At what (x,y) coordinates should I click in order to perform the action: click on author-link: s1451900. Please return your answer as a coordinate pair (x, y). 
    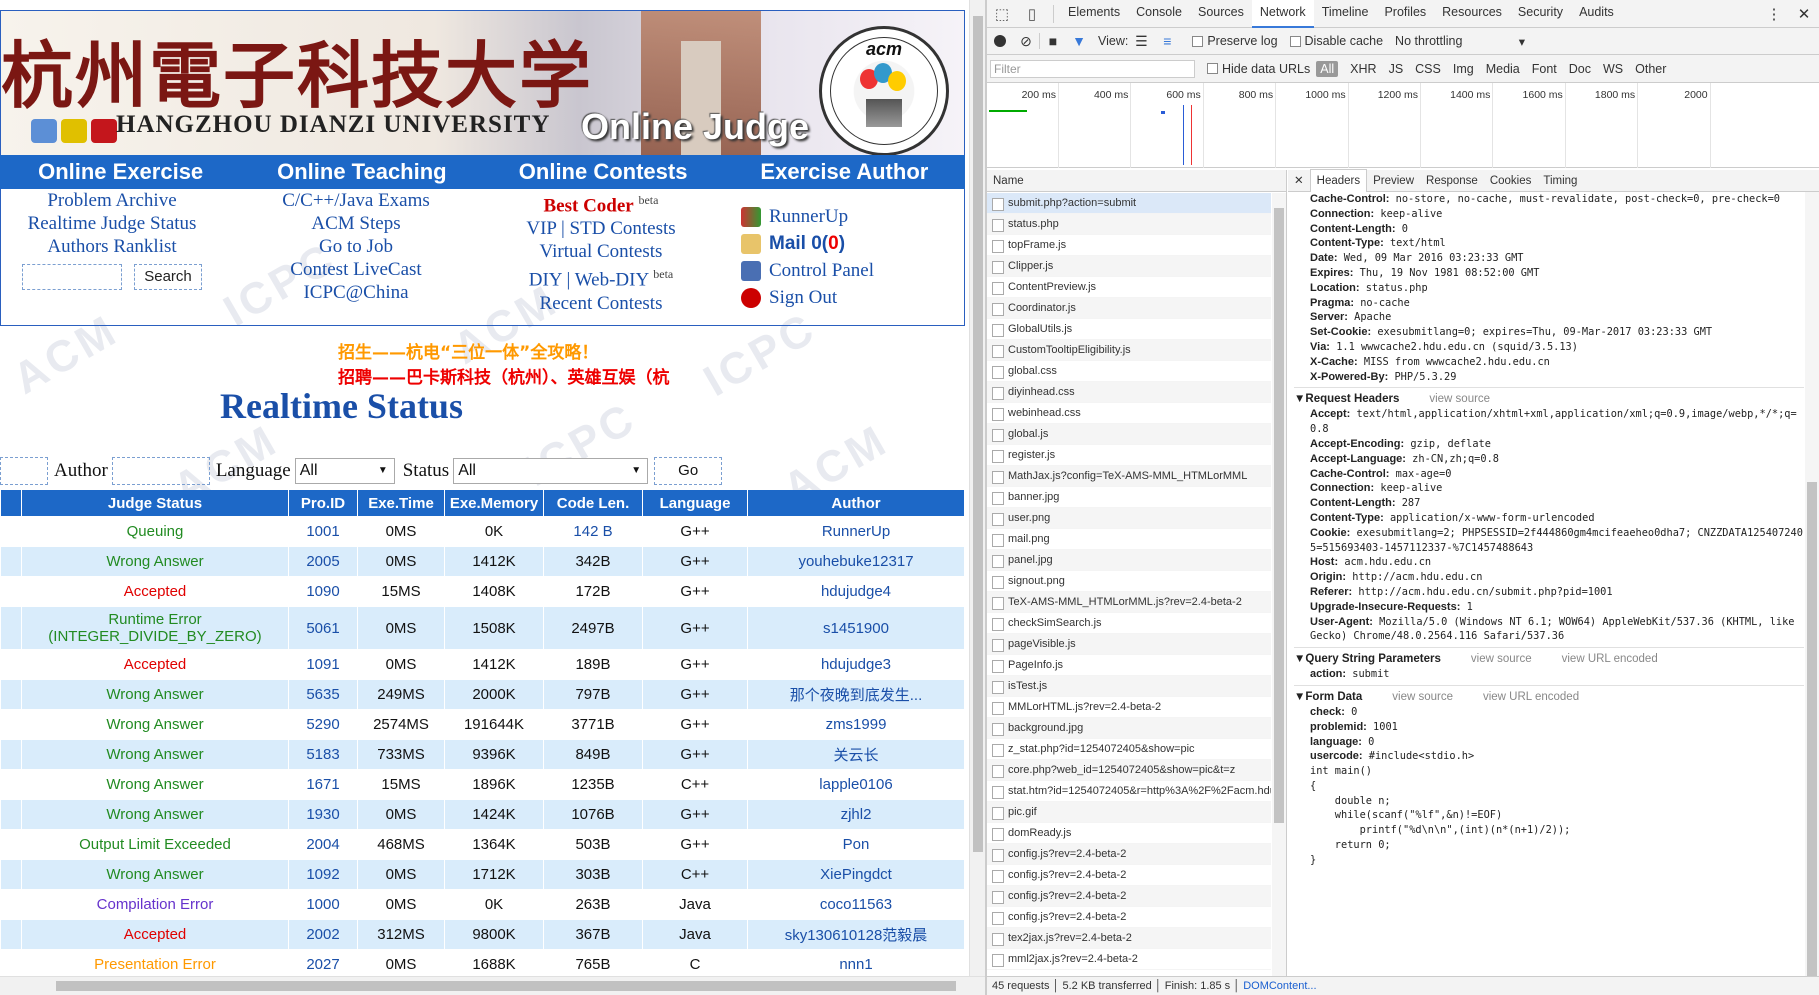
    Looking at the image, I should click on (856, 628).